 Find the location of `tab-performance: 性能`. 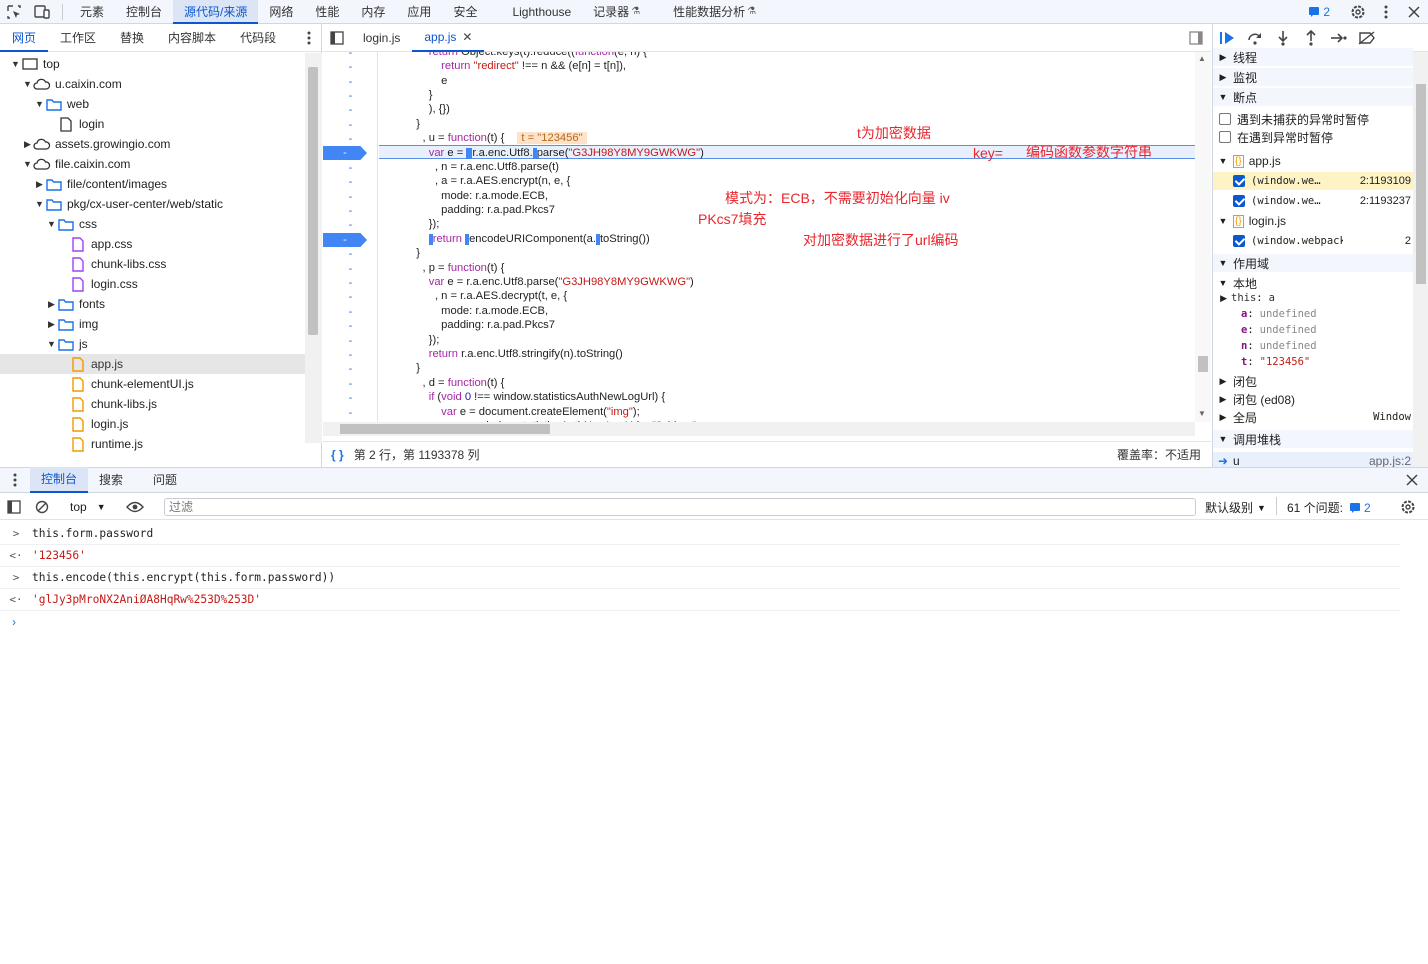

tab-performance: 性能 is located at coordinates (327, 12).